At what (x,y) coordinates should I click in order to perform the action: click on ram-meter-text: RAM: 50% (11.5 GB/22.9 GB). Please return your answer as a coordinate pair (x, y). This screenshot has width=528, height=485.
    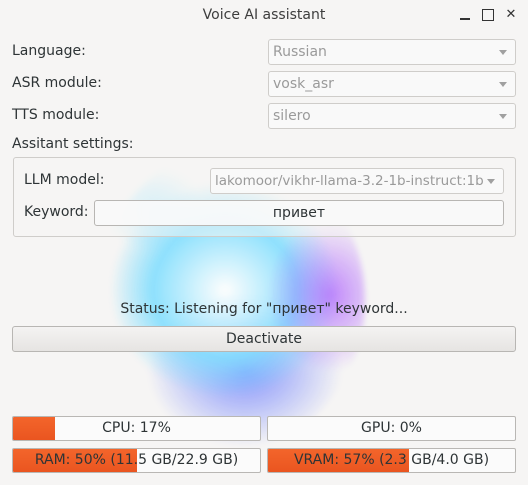
    Looking at the image, I should click on (136, 460).